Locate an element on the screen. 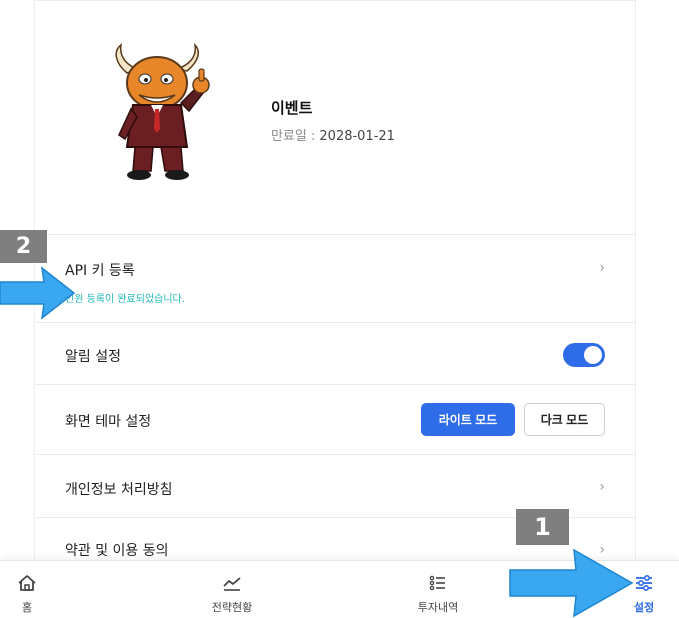  privacy-policy-label: 개인정보 처리방침 is located at coordinates (119, 490).